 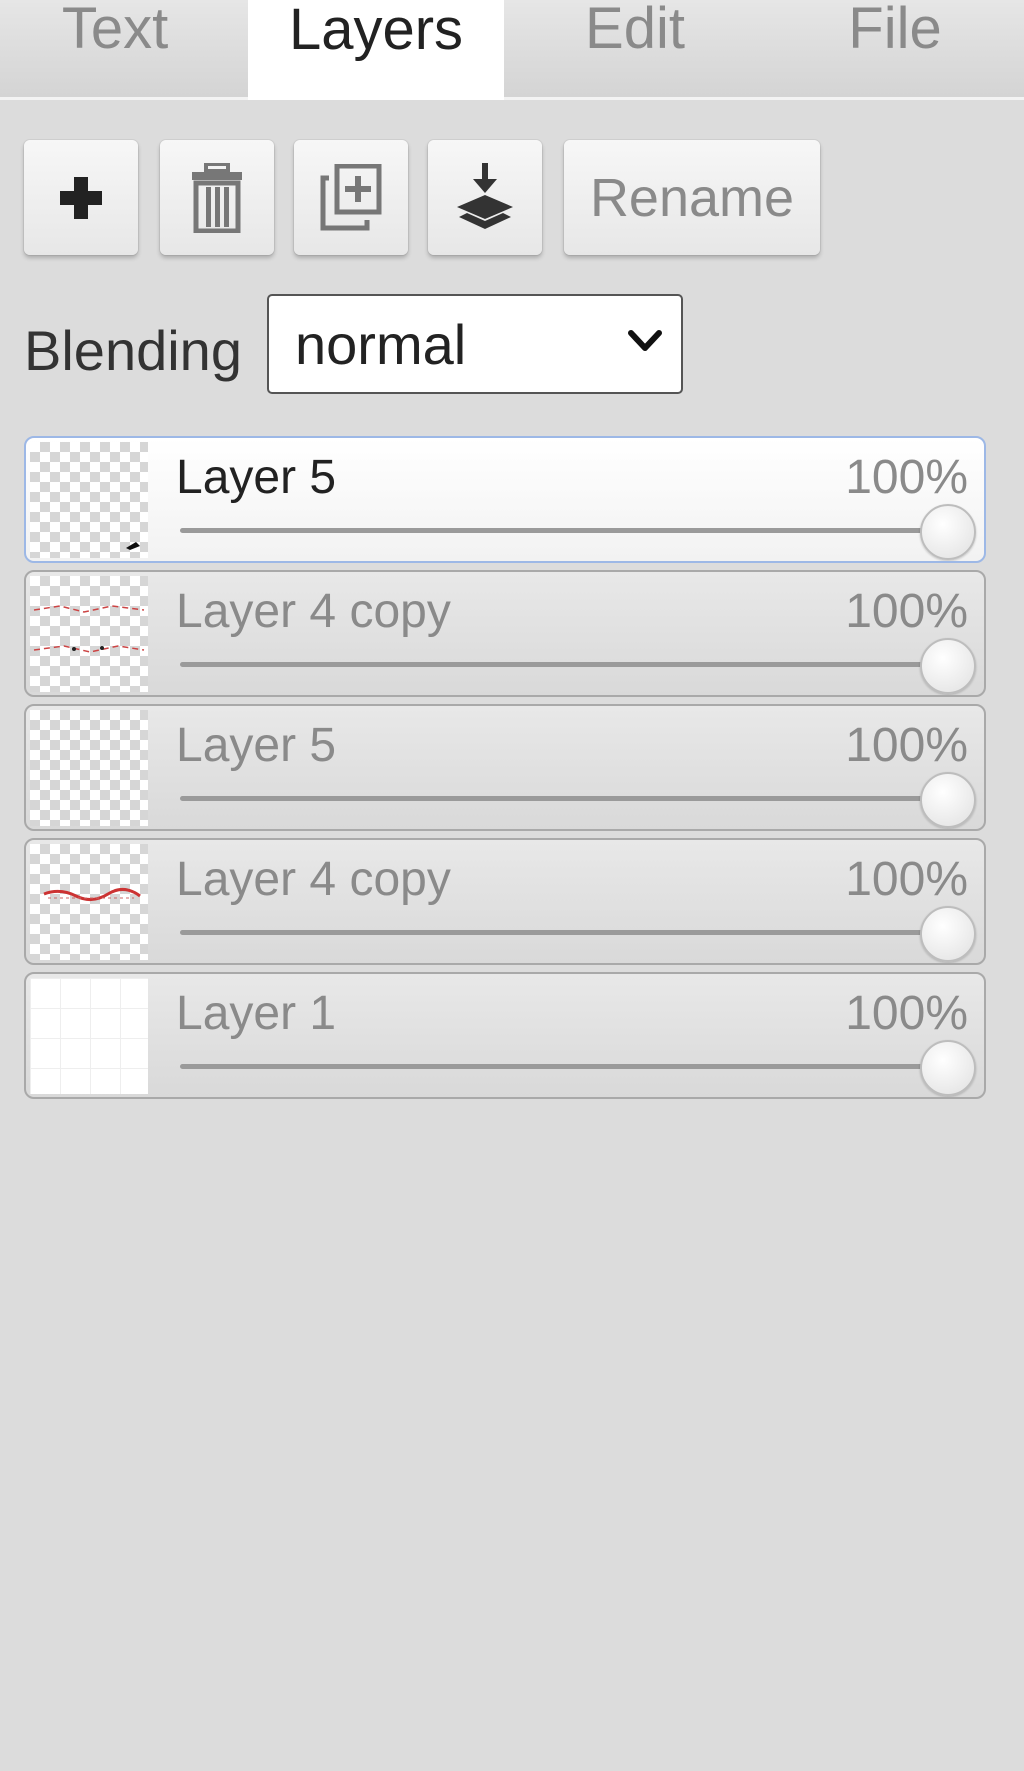 What do you see at coordinates (895, 30) in the screenshot?
I see `tab-file-label: File` at bounding box center [895, 30].